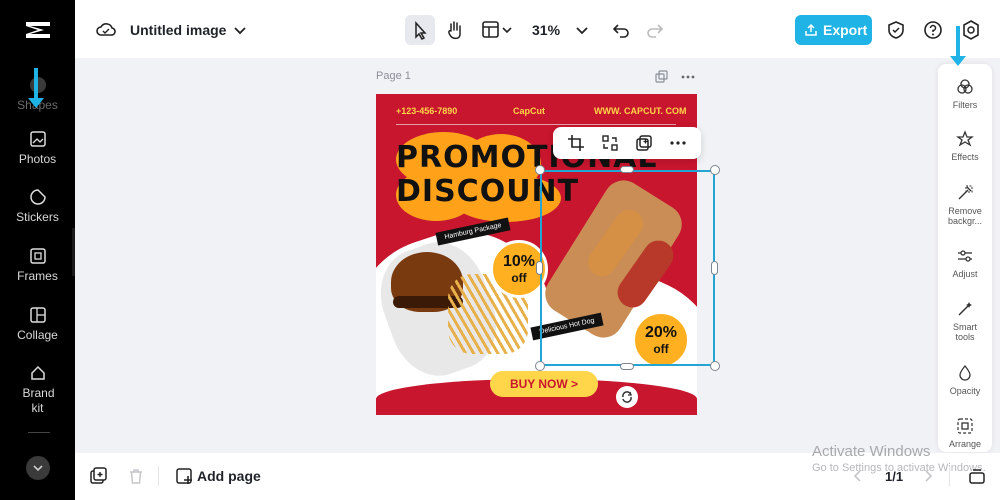  What do you see at coordinates (455, 30) in the screenshot?
I see `hand-tool-icon` at bounding box center [455, 30].